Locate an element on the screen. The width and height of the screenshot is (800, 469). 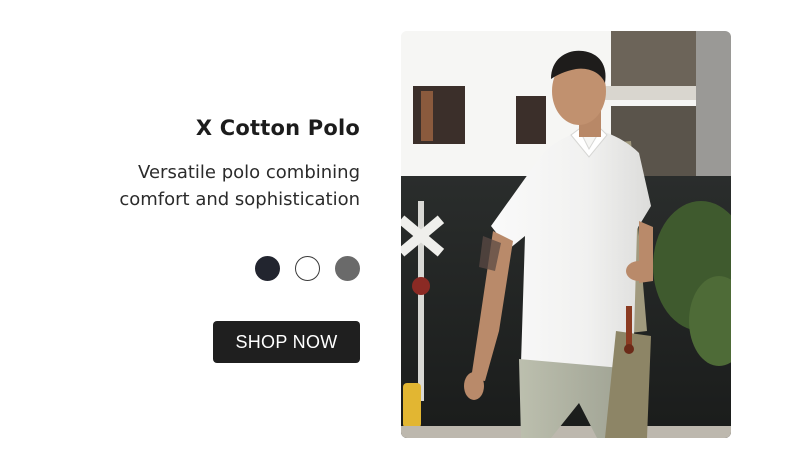
product-title: X Cotton Polo is located at coordinates (277, 128).